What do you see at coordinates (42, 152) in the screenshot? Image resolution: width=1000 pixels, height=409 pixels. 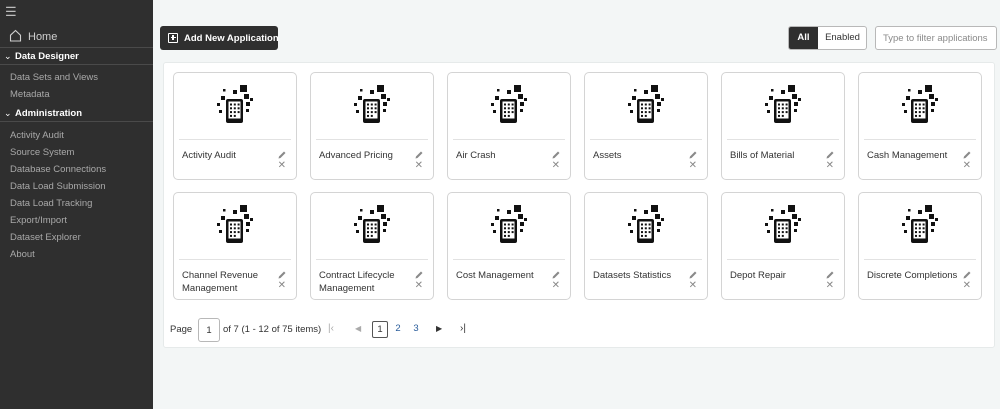 I see `sidebar-item-source-system: Source System` at bounding box center [42, 152].